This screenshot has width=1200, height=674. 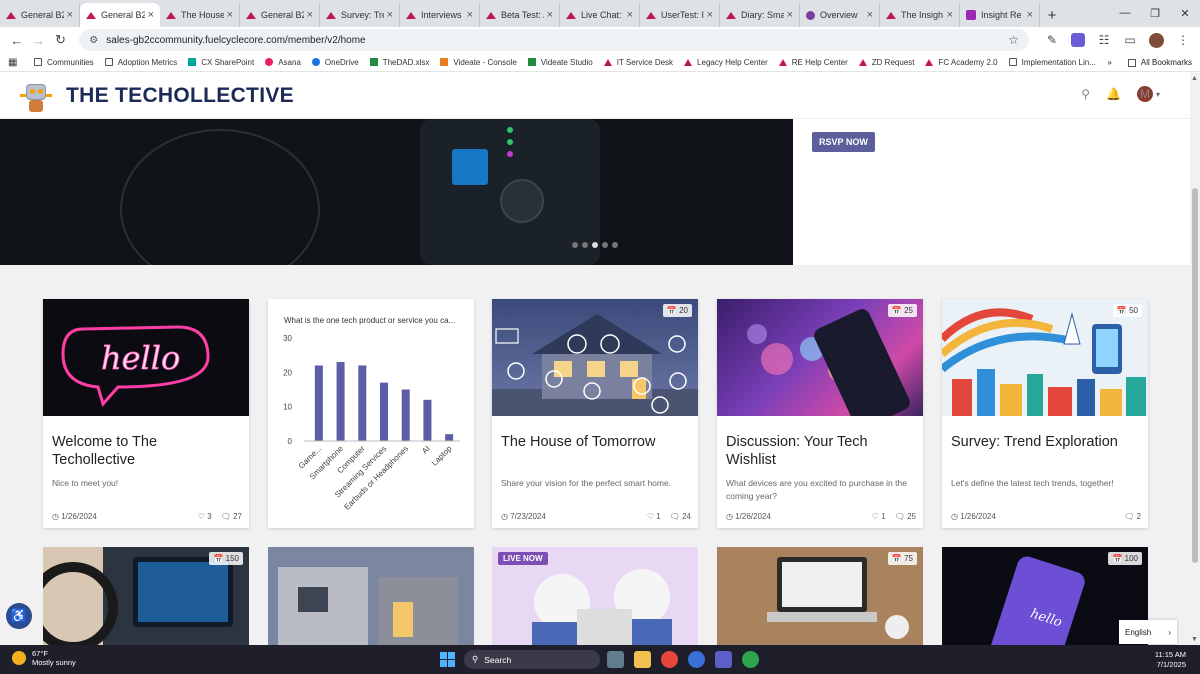 What do you see at coordinates (64, 62) in the screenshot?
I see `bookmark-item: Communities` at bounding box center [64, 62].